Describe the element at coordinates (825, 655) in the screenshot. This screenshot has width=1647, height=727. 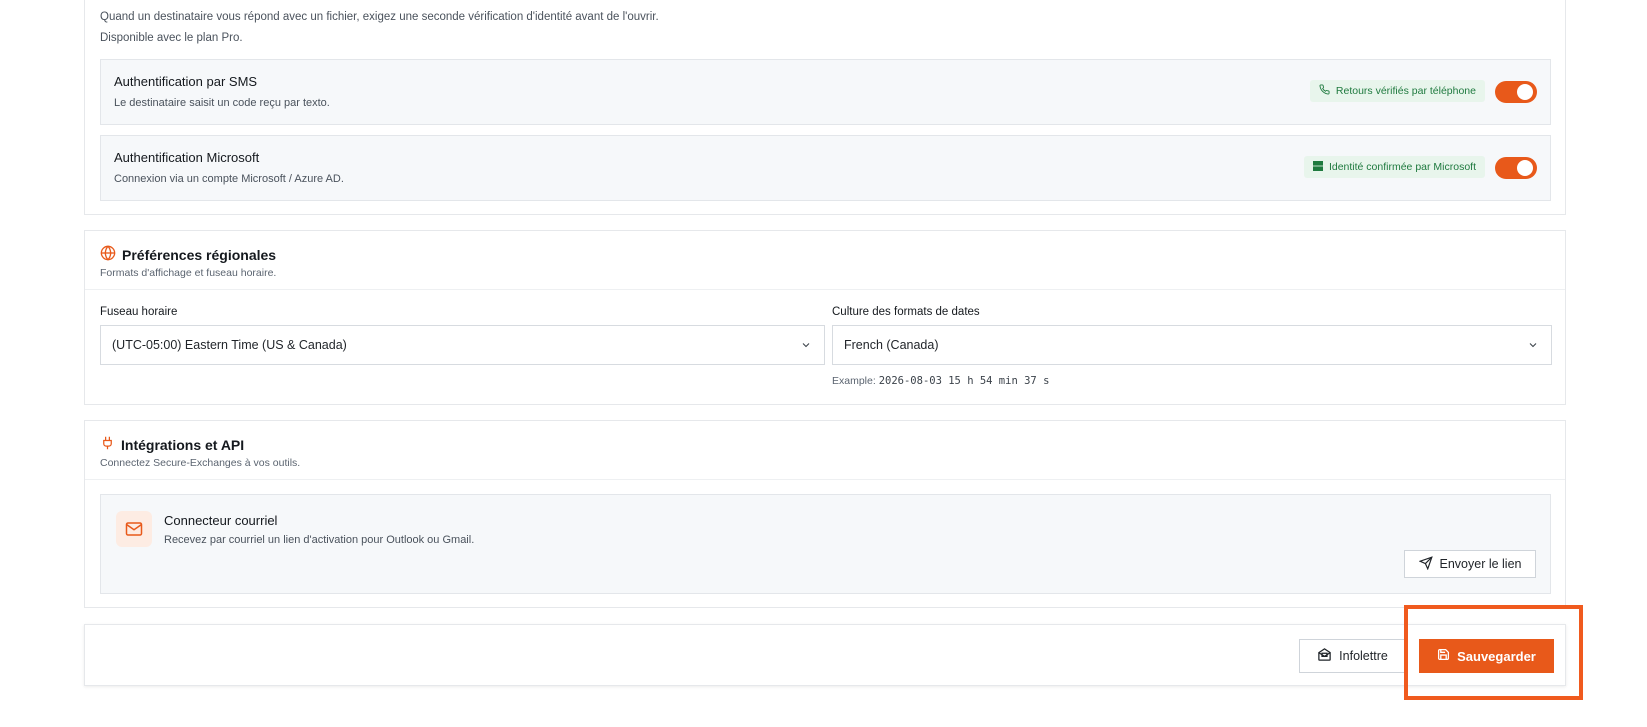
I see `footer-actions: Infolettre Sauvegarder` at that location.